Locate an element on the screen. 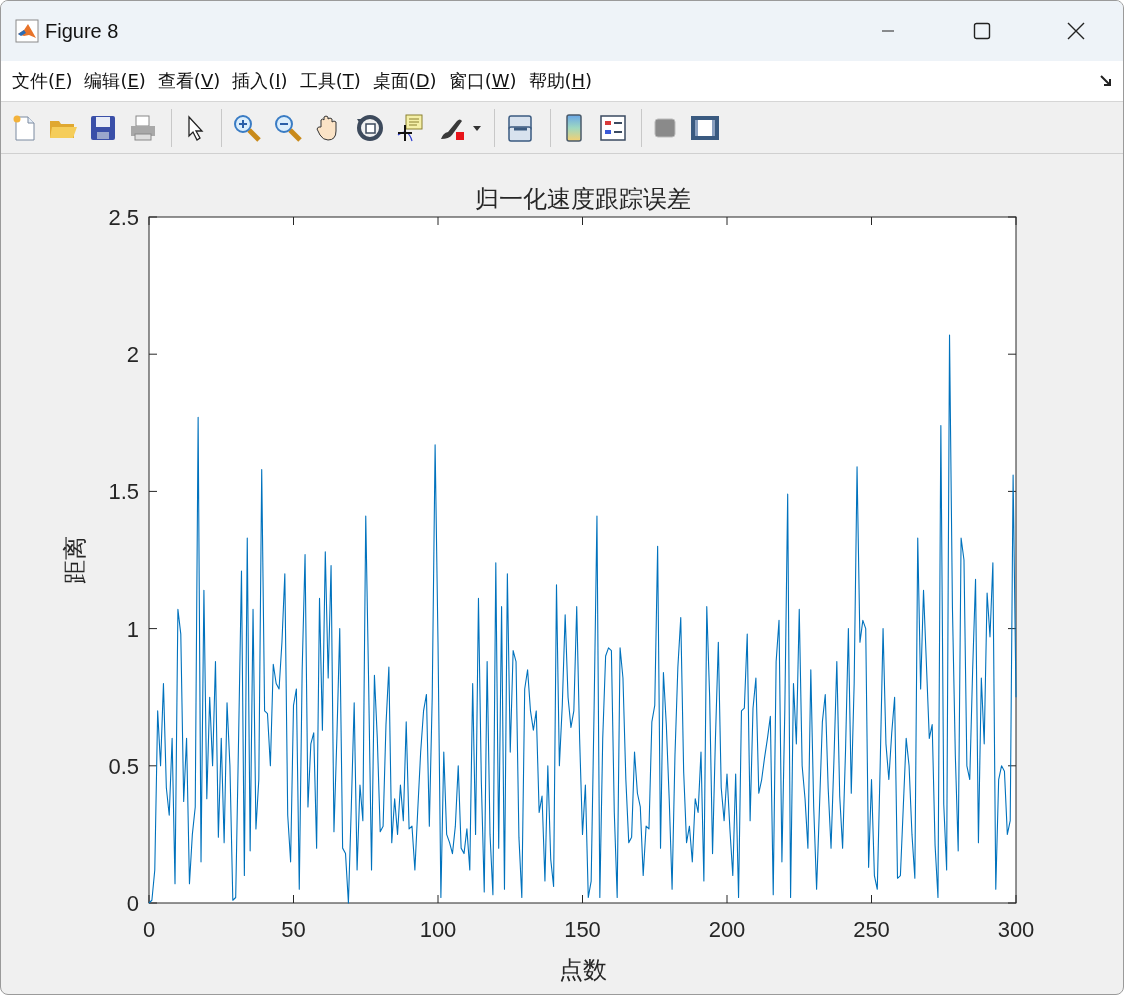 This screenshot has height=995, width=1124. menu-item: 文件(F) is located at coordinates (42, 81).